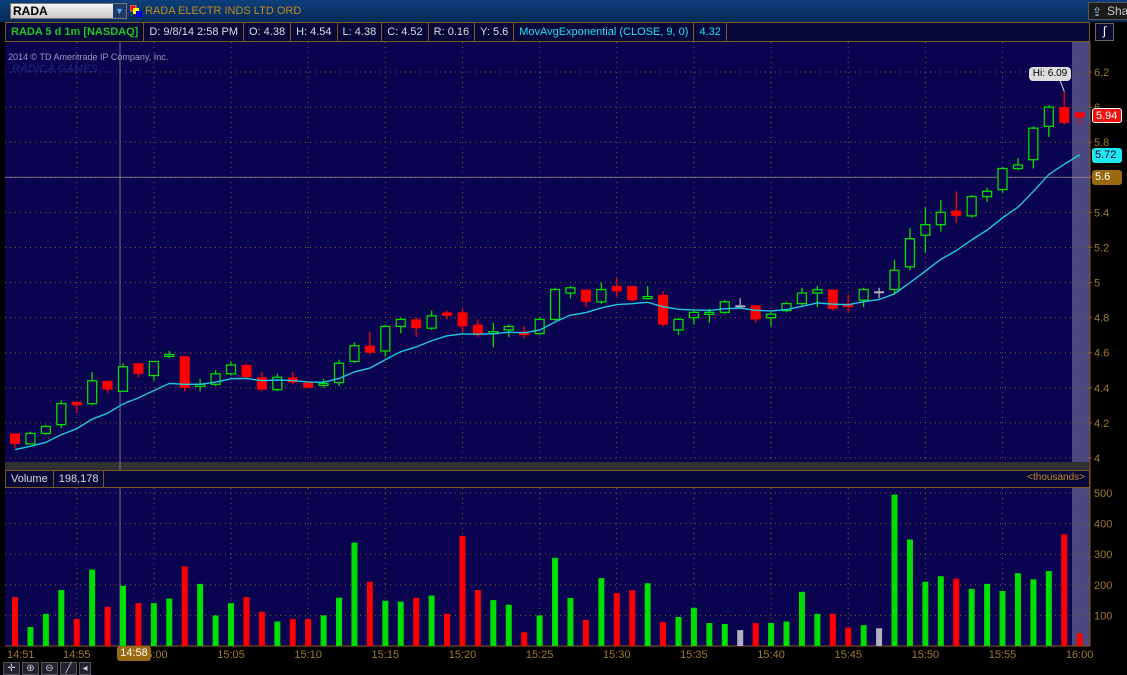 This screenshot has height=675, width=1127. I want to click on crosshair-icon: ✛, so click(11, 668).